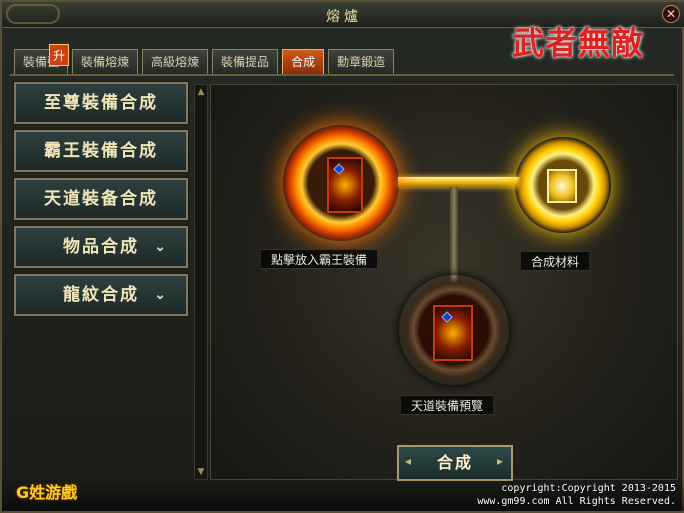 The image size is (684, 513). What do you see at coordinates (576, 501) in the screenshot?
I see `rights-line: www.gm99.com All Rights Reserved.` at bounding box center [576, 501].